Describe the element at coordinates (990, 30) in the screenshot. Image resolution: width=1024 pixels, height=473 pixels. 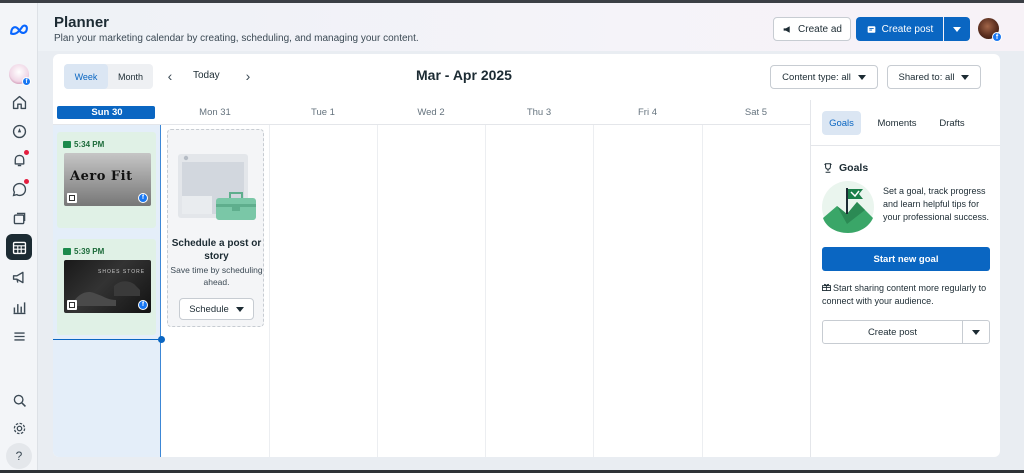
I see `user-avatar: f` at that location.